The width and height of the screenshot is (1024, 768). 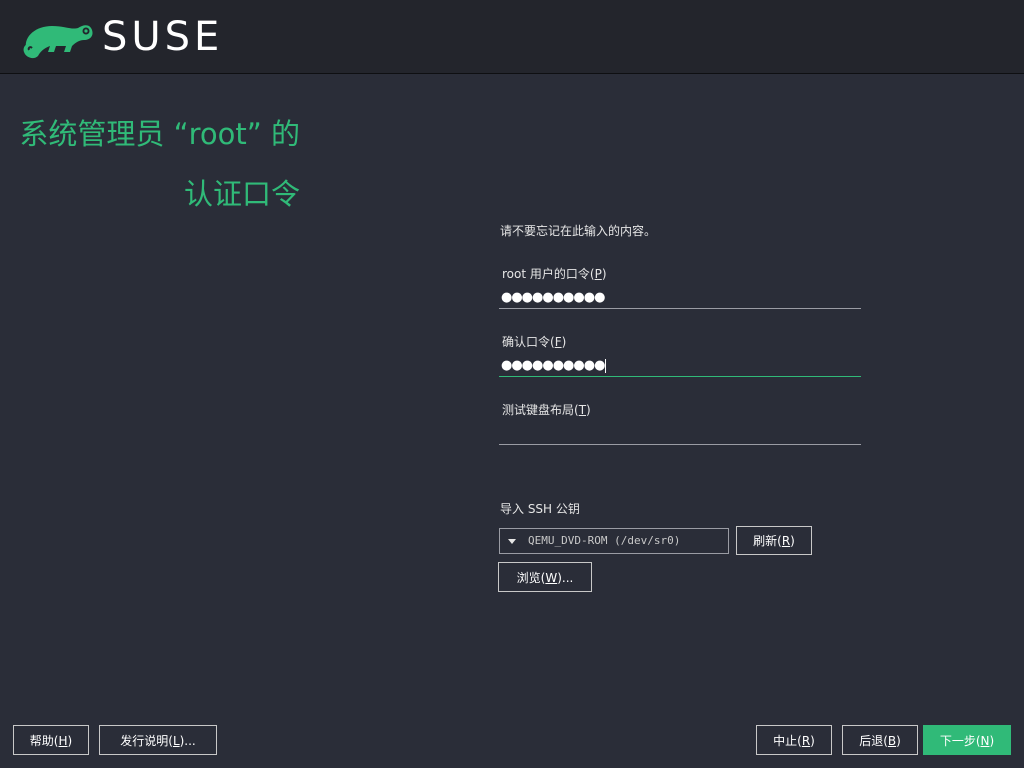 What do you see at coordinates (680, 298) in the screenshot?
I see `password-input: ●●●●●●●●●●` at bounding box center [680, 298].